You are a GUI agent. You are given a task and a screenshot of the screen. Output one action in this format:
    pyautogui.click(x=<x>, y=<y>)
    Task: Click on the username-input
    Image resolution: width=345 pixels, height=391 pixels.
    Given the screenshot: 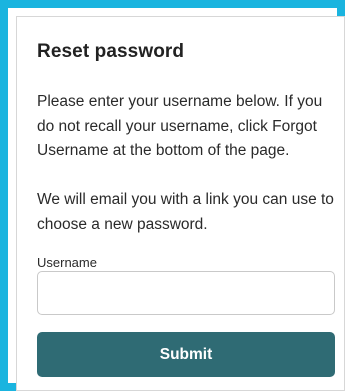 What is the action you would take?
    pyautogui.click(x=186, y=293)
    